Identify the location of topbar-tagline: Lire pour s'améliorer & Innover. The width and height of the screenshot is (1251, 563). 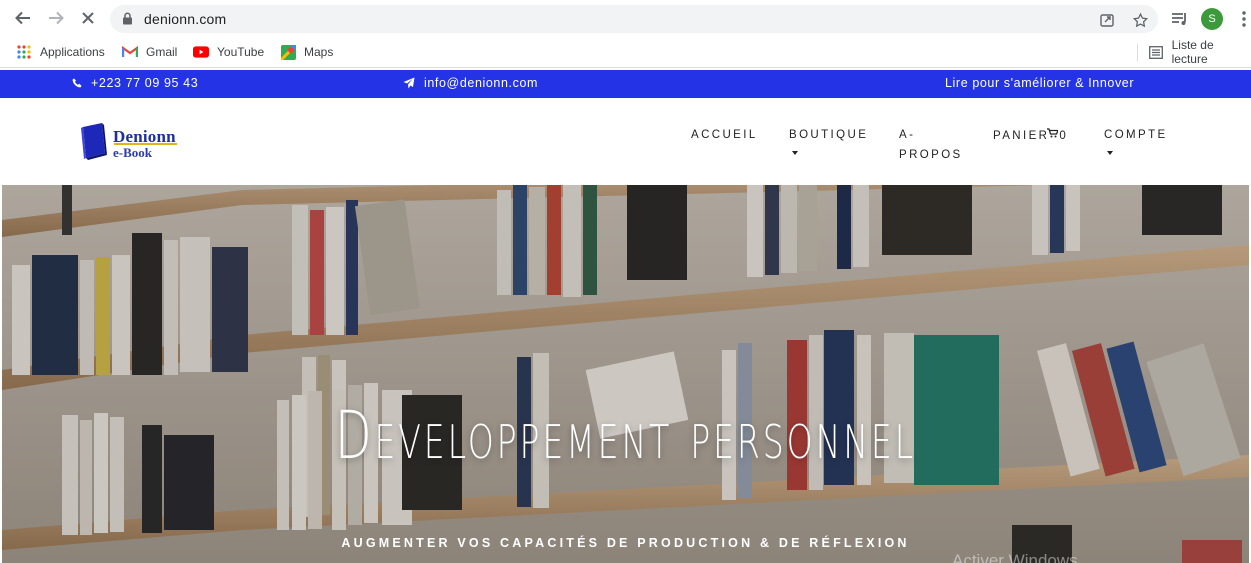
(1039, 83).